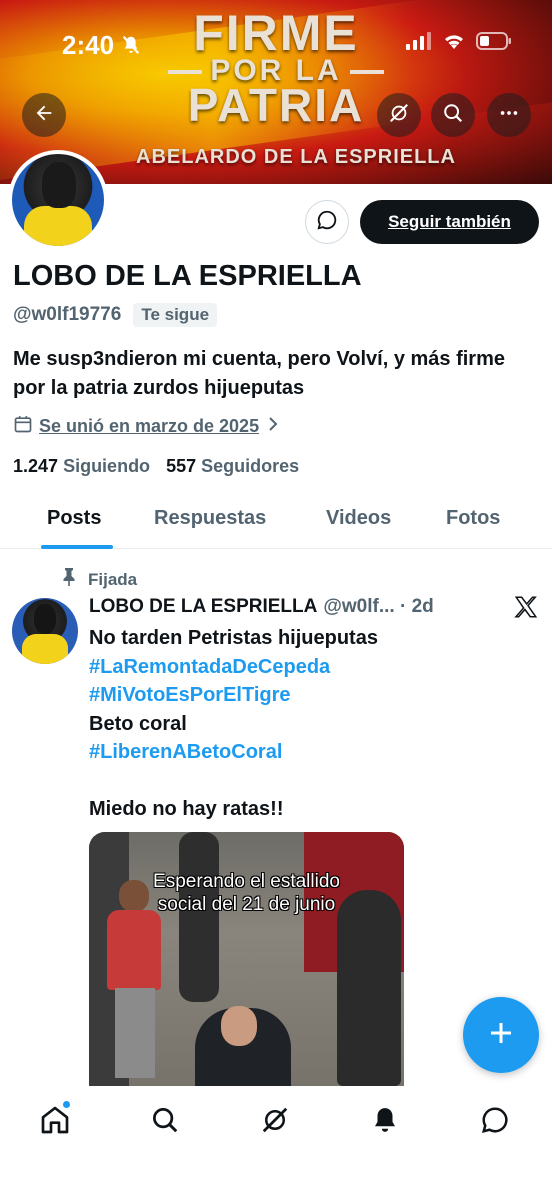  I want to click on nav-notifications, so click(385, 1122).